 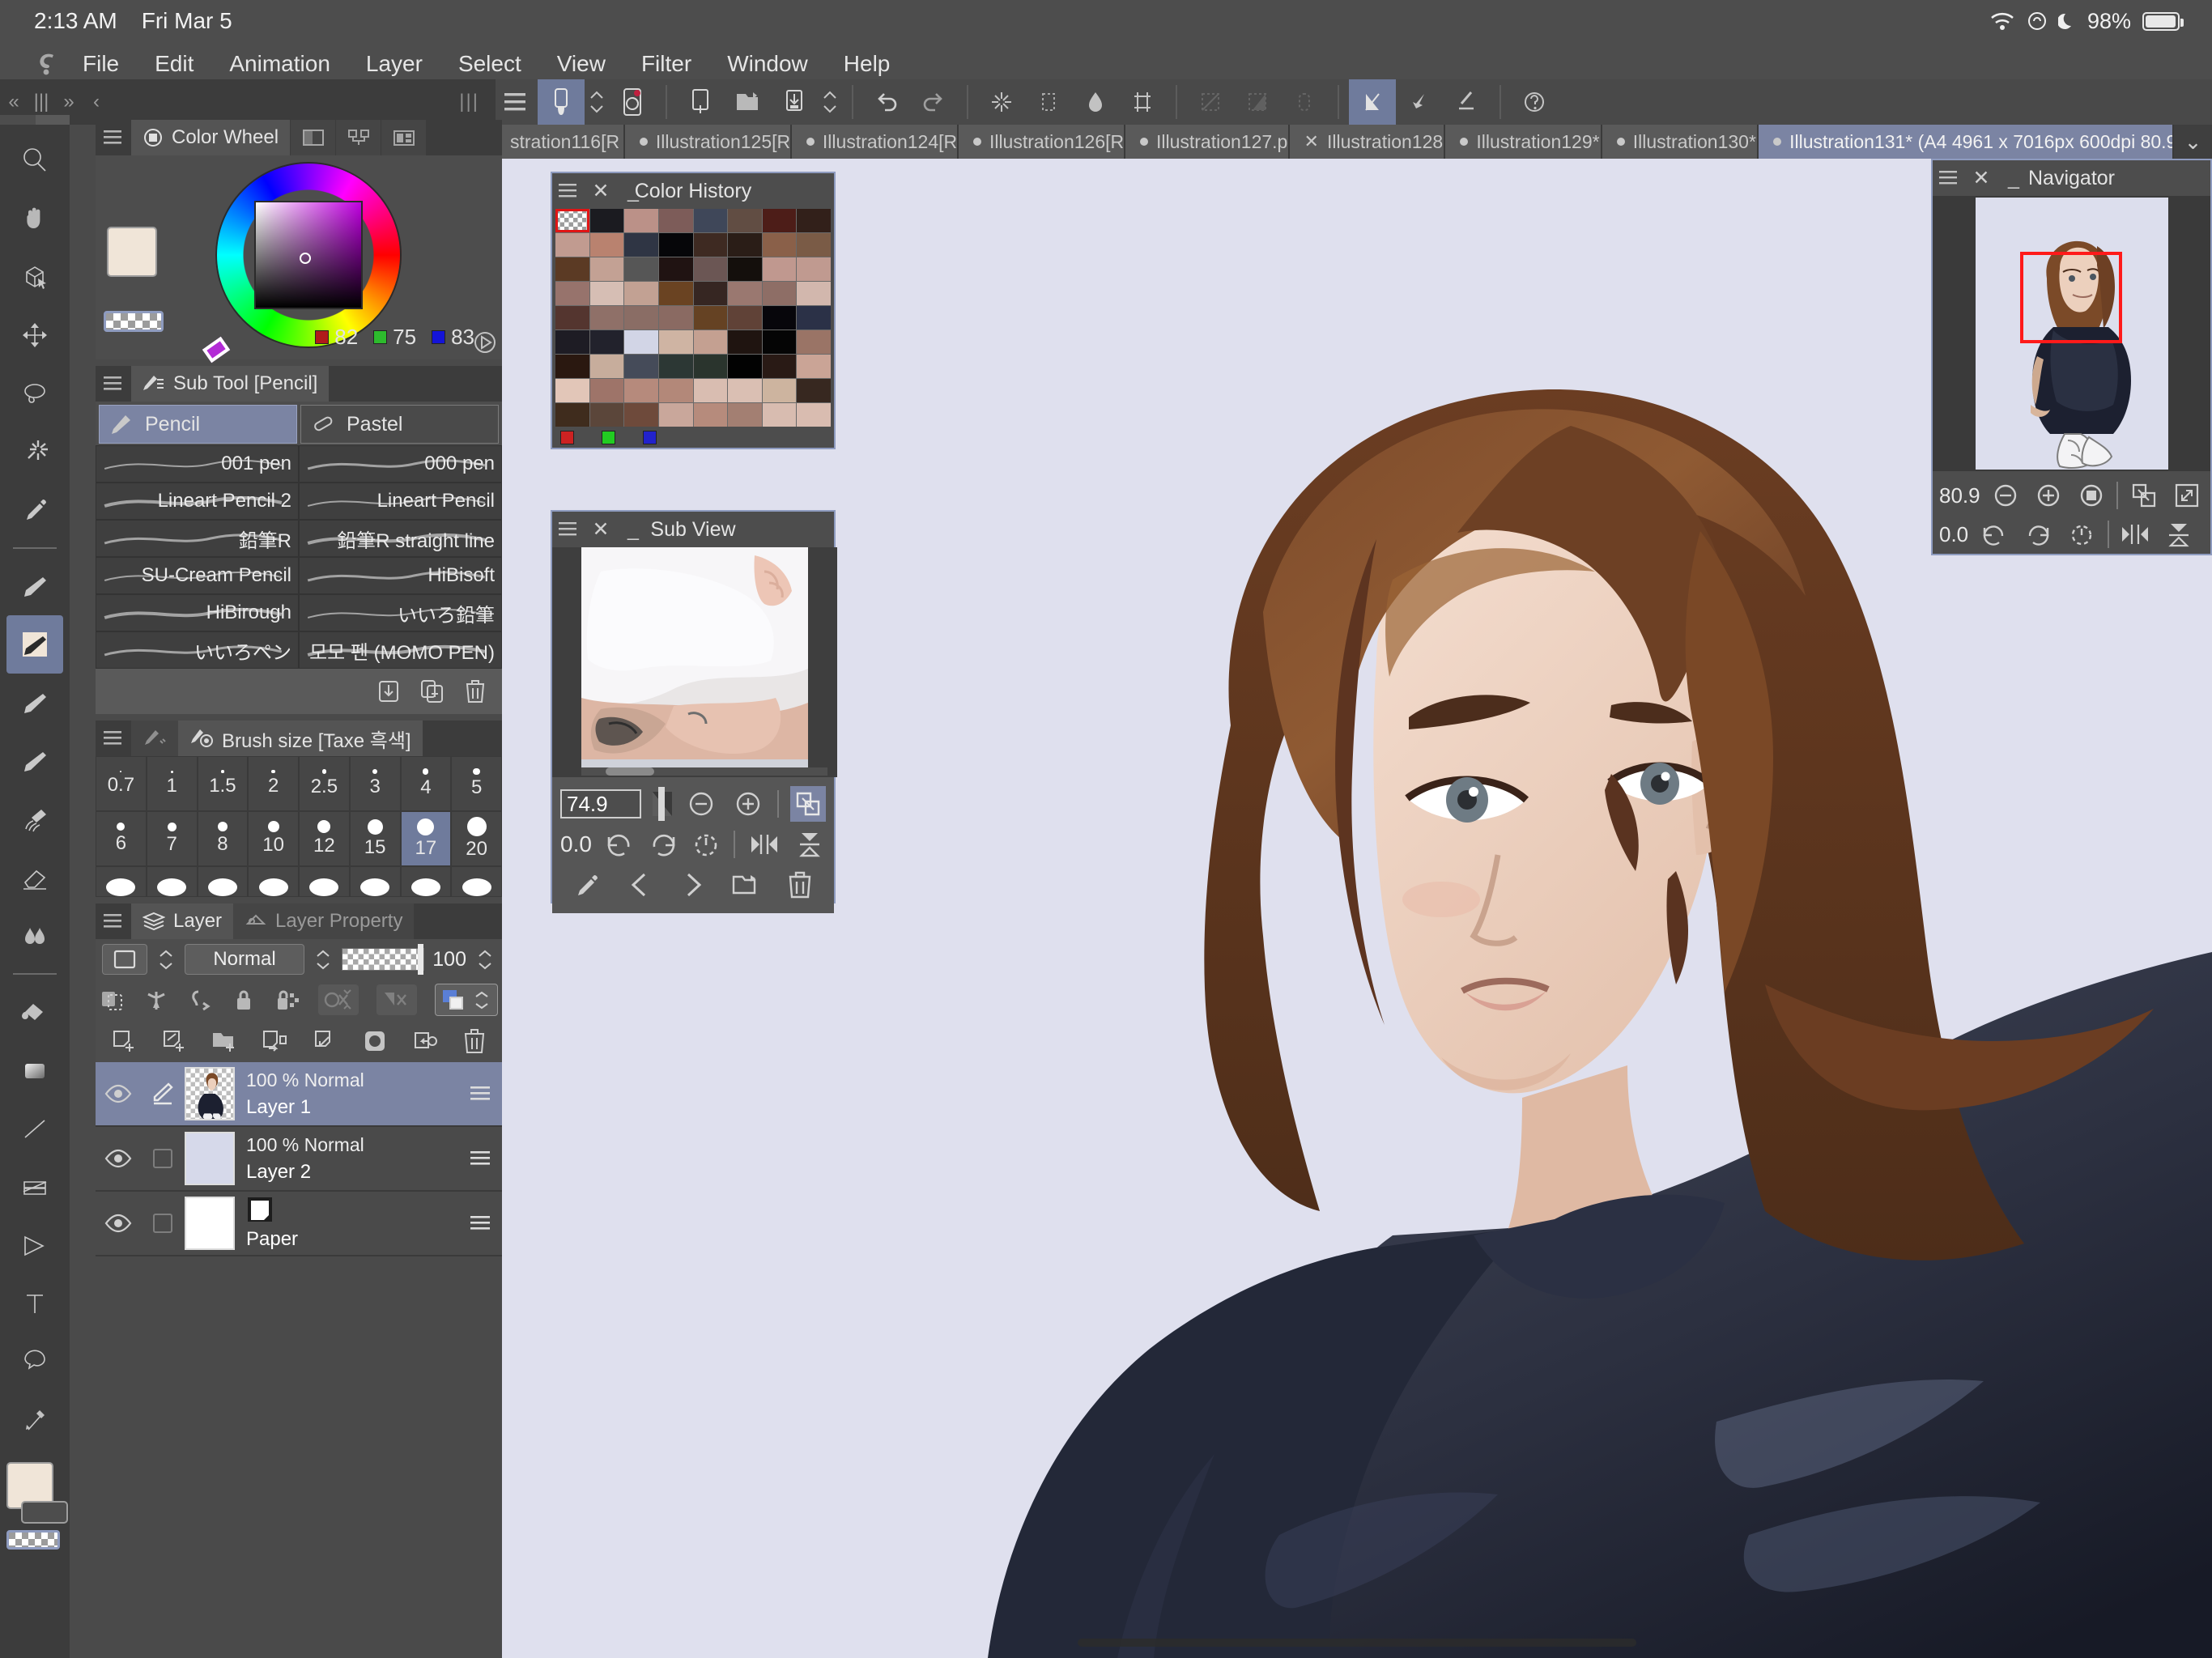 I want to click on previous-icon, so click(x=640, y=885).